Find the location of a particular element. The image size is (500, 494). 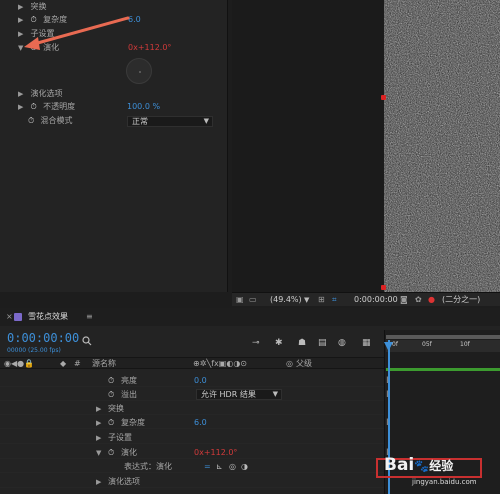

tl-row-brightness: ⏱ 亮度 0.0 is located at coordinates (192, 381).